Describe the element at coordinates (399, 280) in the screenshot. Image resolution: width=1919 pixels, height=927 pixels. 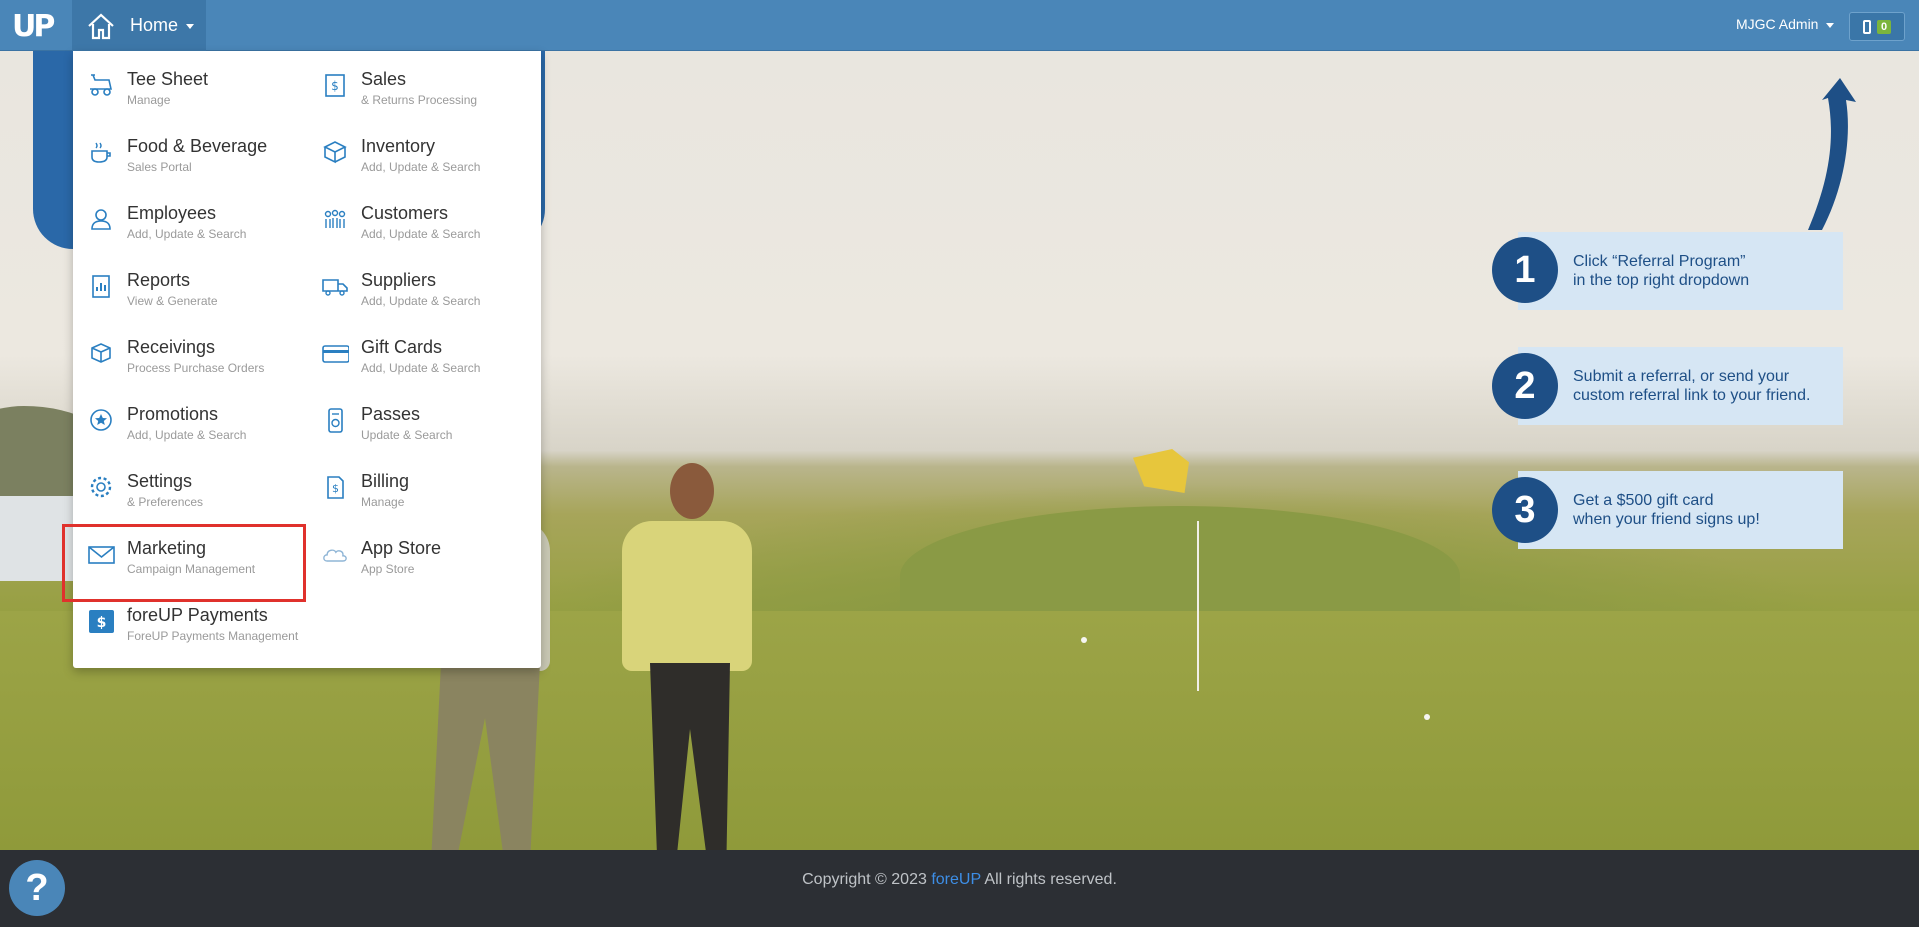
I see `menu-item-label: Suppliers` at that location.